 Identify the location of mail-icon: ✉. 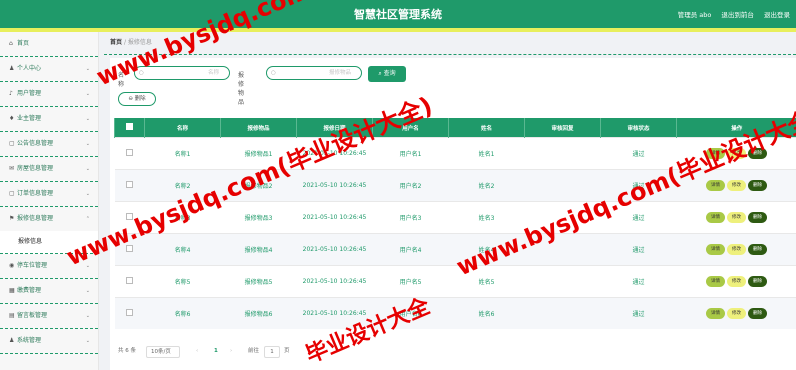
(12, 168).